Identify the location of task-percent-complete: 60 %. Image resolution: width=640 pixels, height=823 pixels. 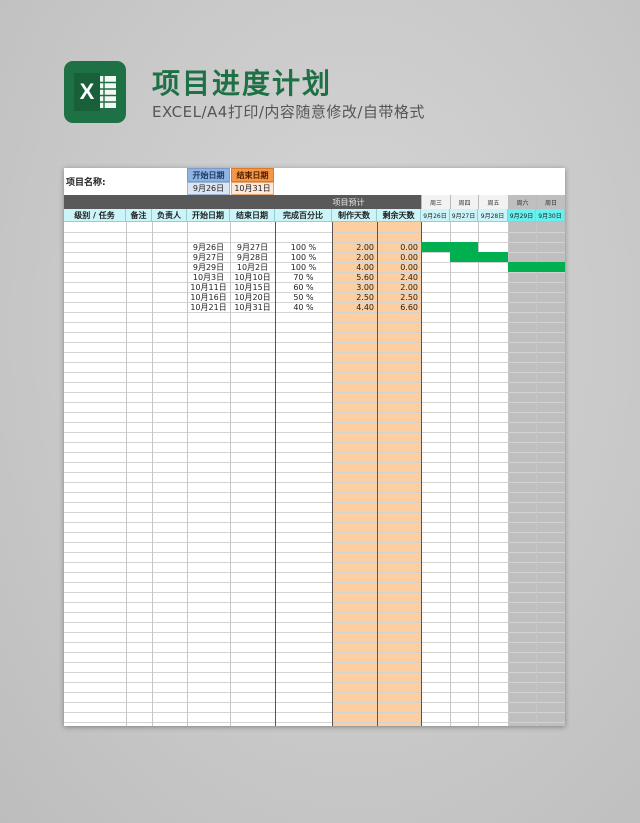
(303, 287).